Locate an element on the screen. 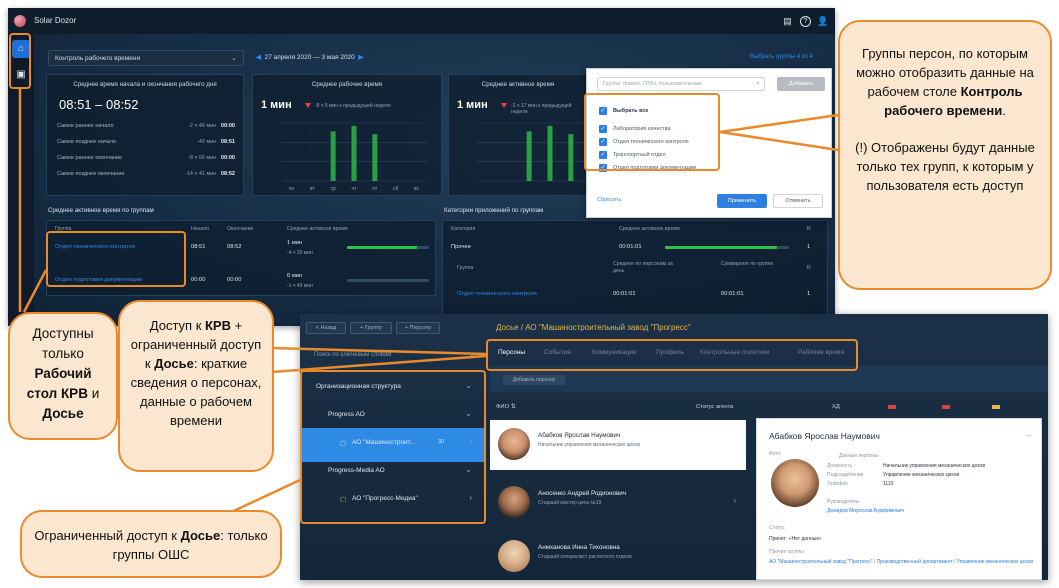  col-hd: ХД is located at coordinates (836, 407).